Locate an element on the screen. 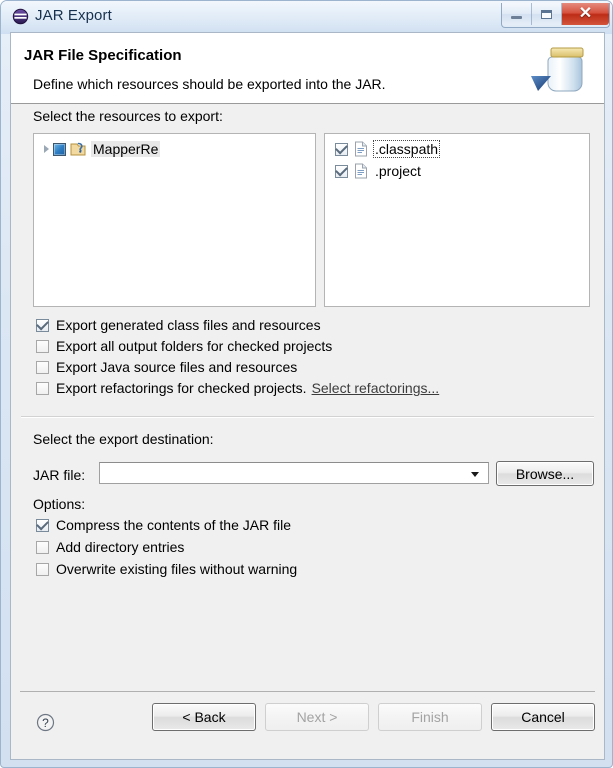 This screenshot has width=613, height=768. close-button: ✕ is located at coordinates (585, 14).